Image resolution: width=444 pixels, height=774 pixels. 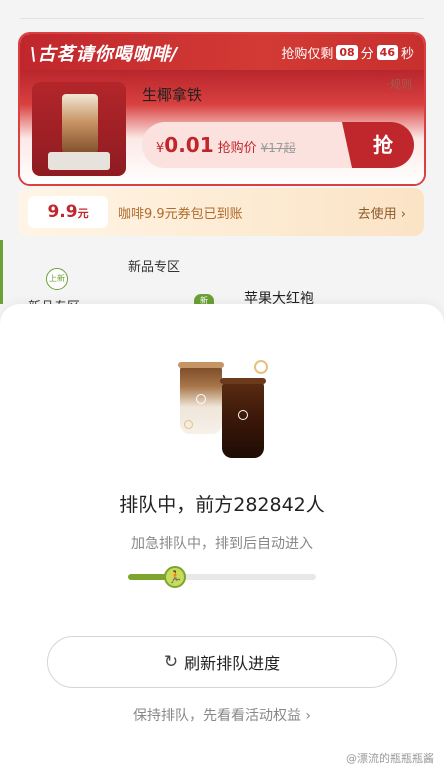 I want to click on price-label: 抢购价, so click(x=237, y=148).